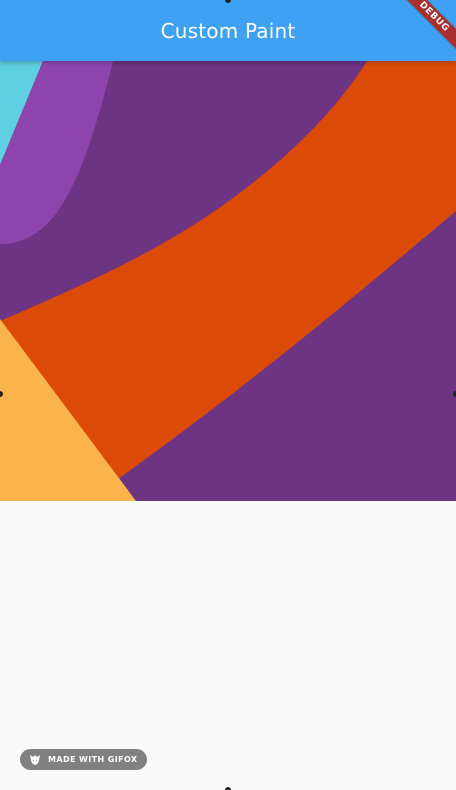 The width and height of the screenshot is (456, 790). Describe the element at coordinates (93, 759) in the screenshot. I see `gifox-watermark-text: MADE WITH GIFOX` at that location.